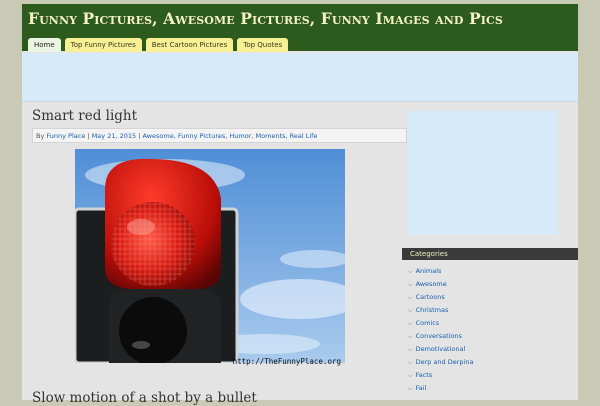 Image resolution: width=600 pixels, height=406 pixels. What do you see at coordinates (304, 136) in the screenshot?
I see `meta-category-link: Real Life` at bounding box center [304, 136].